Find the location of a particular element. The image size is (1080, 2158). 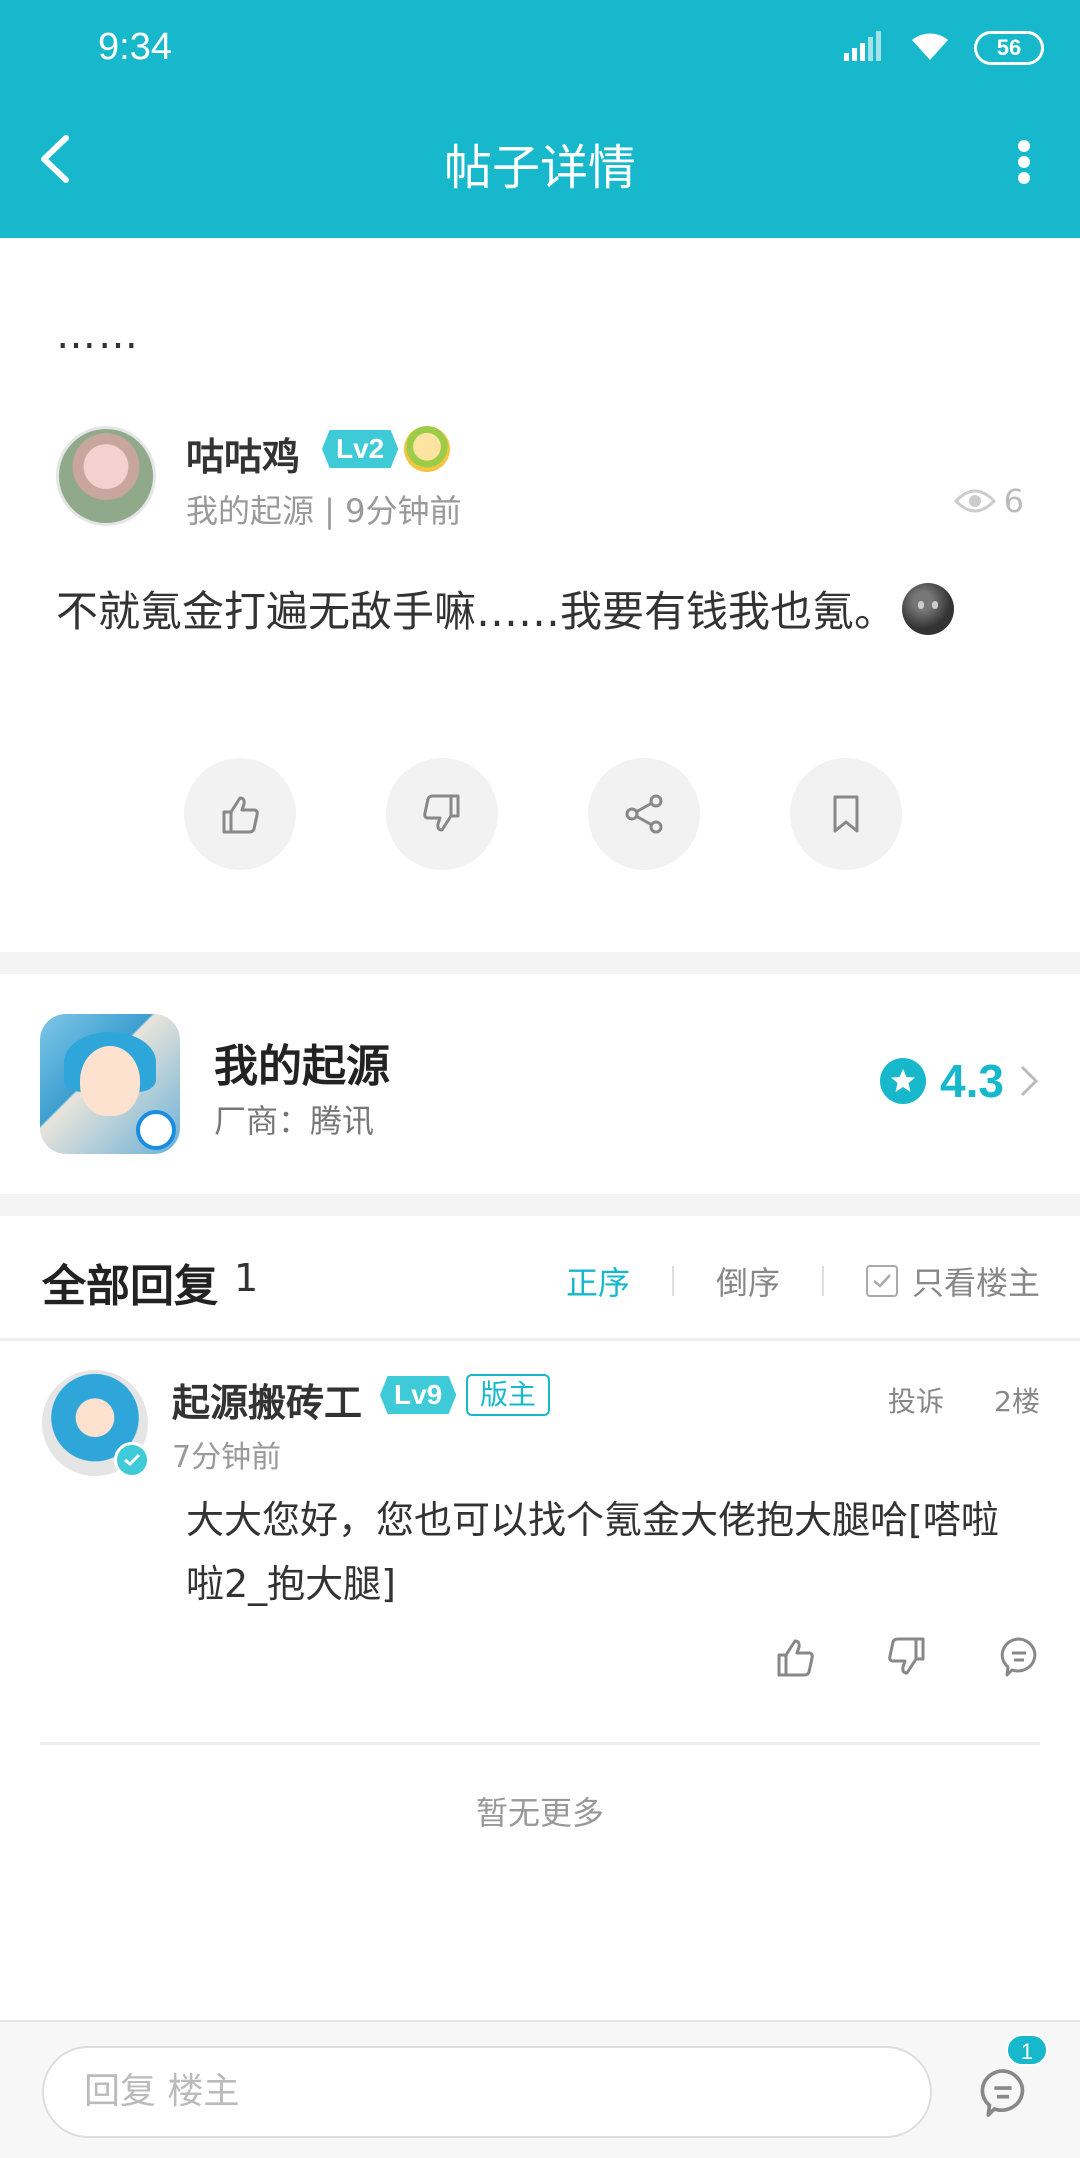

reply-input: 回复 楼主 is located at coordinates (487, 2092).